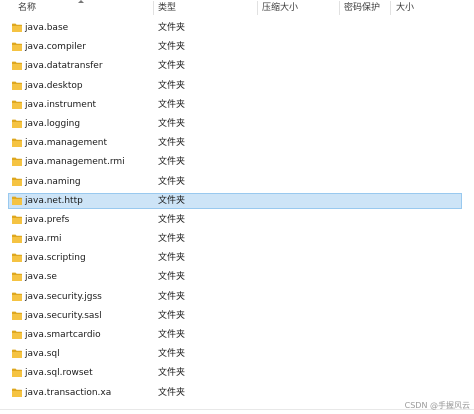 The width and height of the screenshot is (474, 414). Describe the element at coordinates (63, 315) in the screenshot. I see `file-name: java.security.sasl` at that location.